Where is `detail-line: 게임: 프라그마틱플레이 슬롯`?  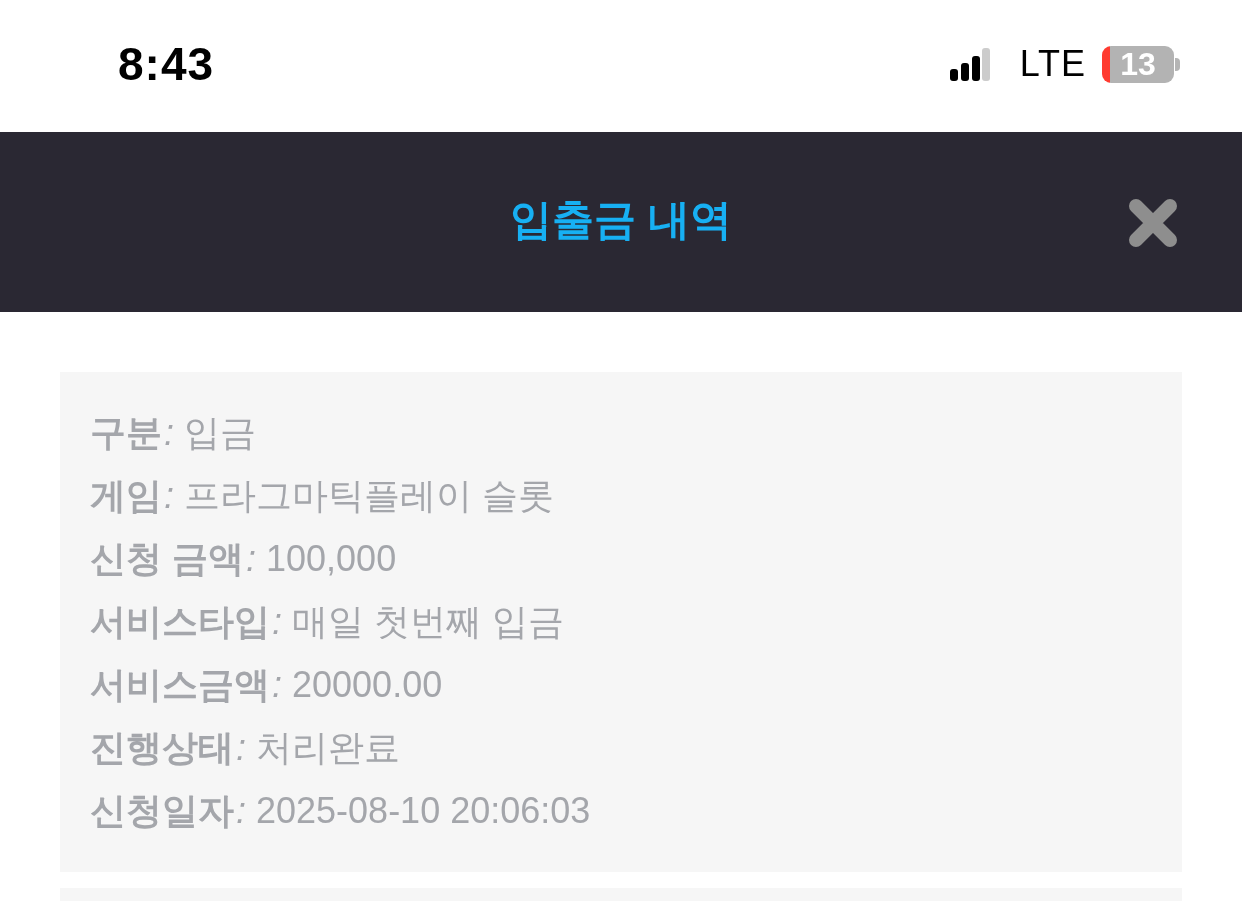
detail-line: 게임: 프라그마틱플레이 슬롯 is located at coordinates (322, 496).